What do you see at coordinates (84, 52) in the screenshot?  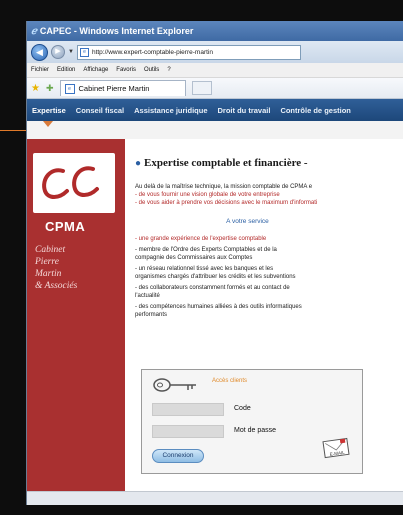 I see `page-icon: e` at bounding box center [84, 52].